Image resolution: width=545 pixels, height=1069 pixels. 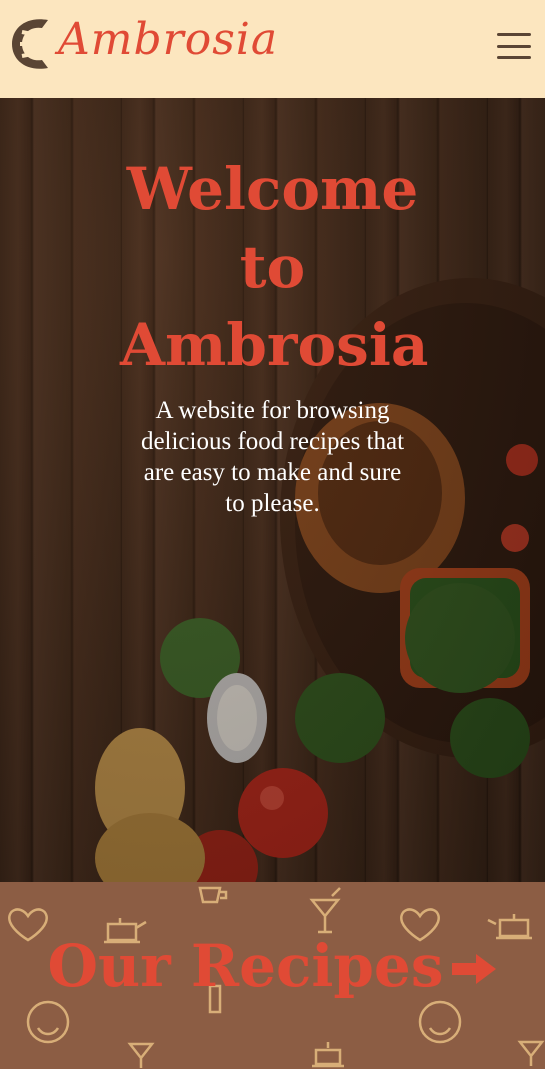 I want to click on croissant-icon, so click(x=31, y=44).